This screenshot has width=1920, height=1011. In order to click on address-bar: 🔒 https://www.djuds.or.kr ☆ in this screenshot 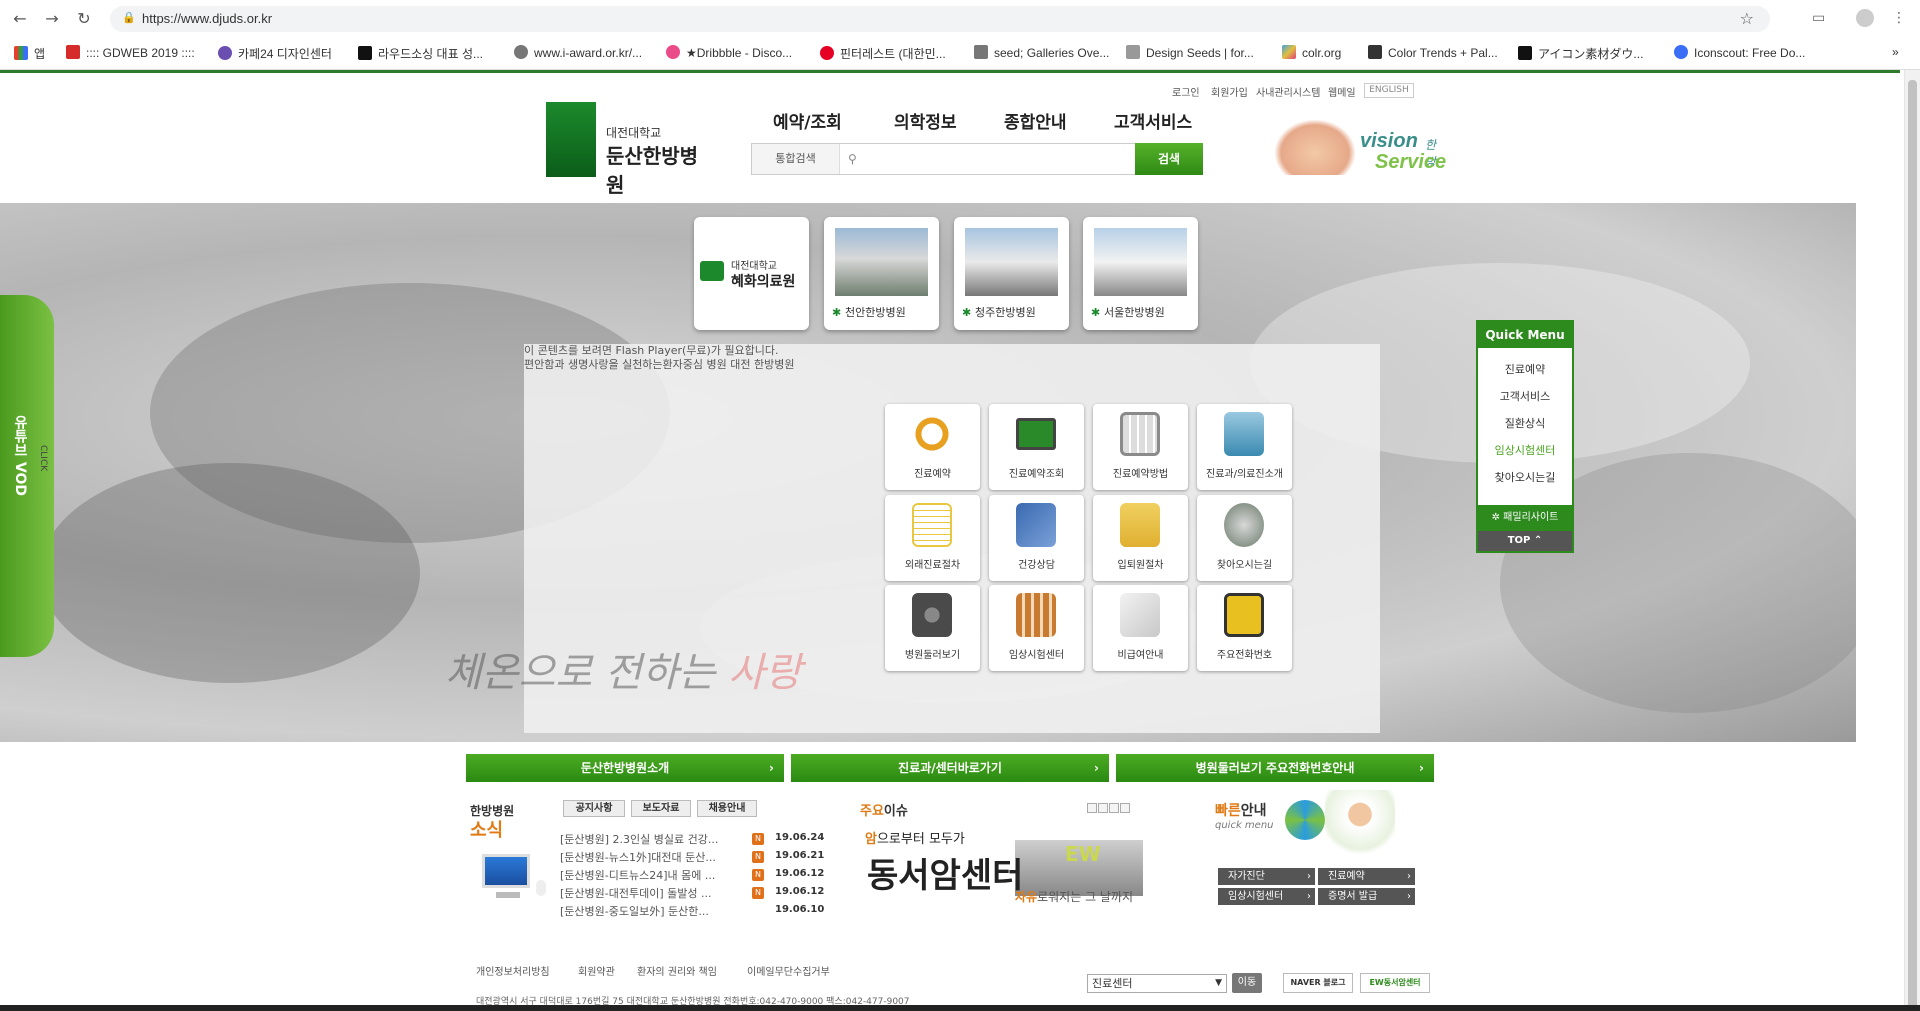, I will do `click(940, 19)`.